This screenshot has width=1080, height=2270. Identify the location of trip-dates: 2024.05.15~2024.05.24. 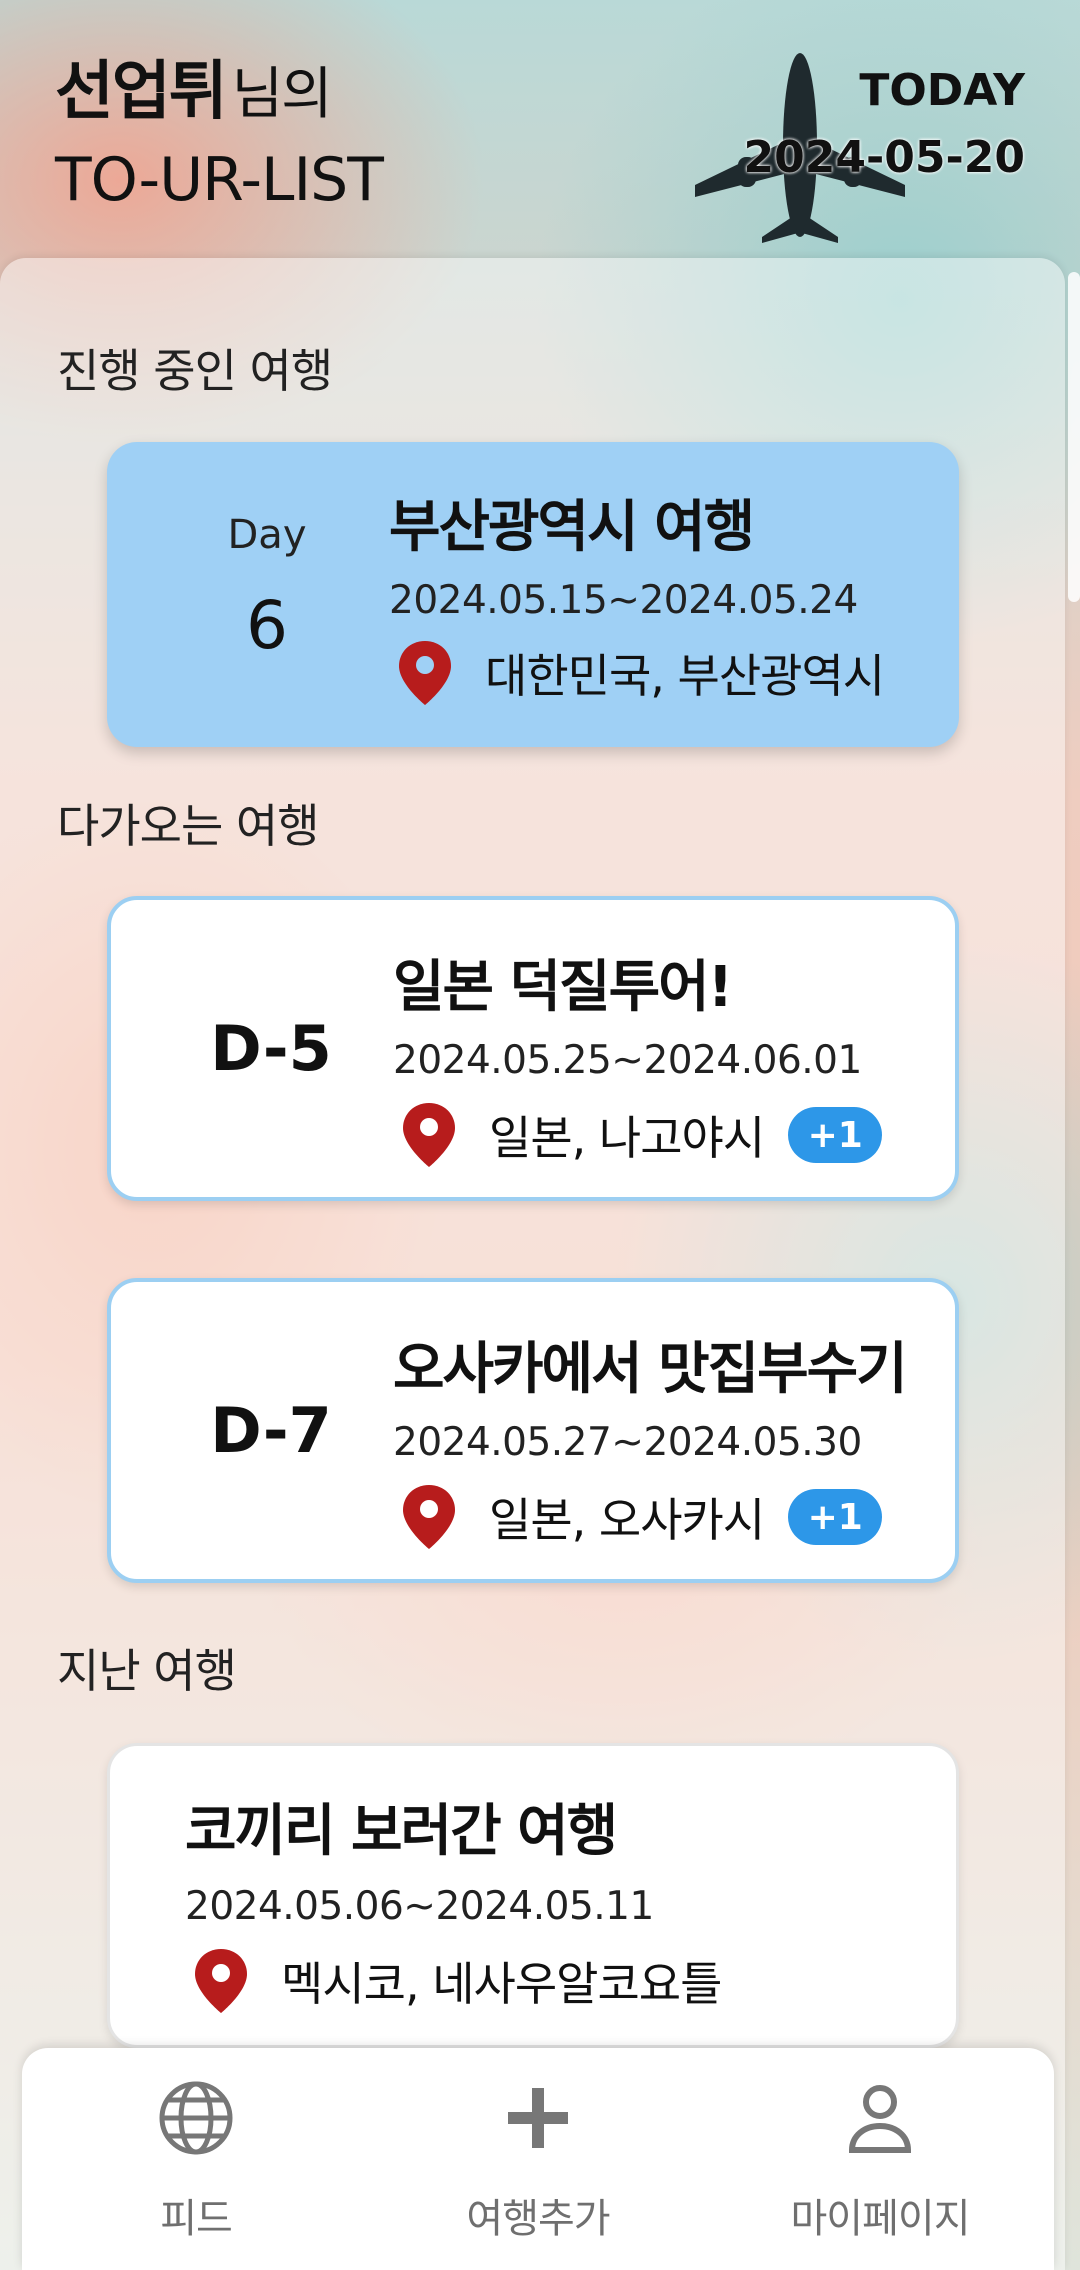
(623, 600).